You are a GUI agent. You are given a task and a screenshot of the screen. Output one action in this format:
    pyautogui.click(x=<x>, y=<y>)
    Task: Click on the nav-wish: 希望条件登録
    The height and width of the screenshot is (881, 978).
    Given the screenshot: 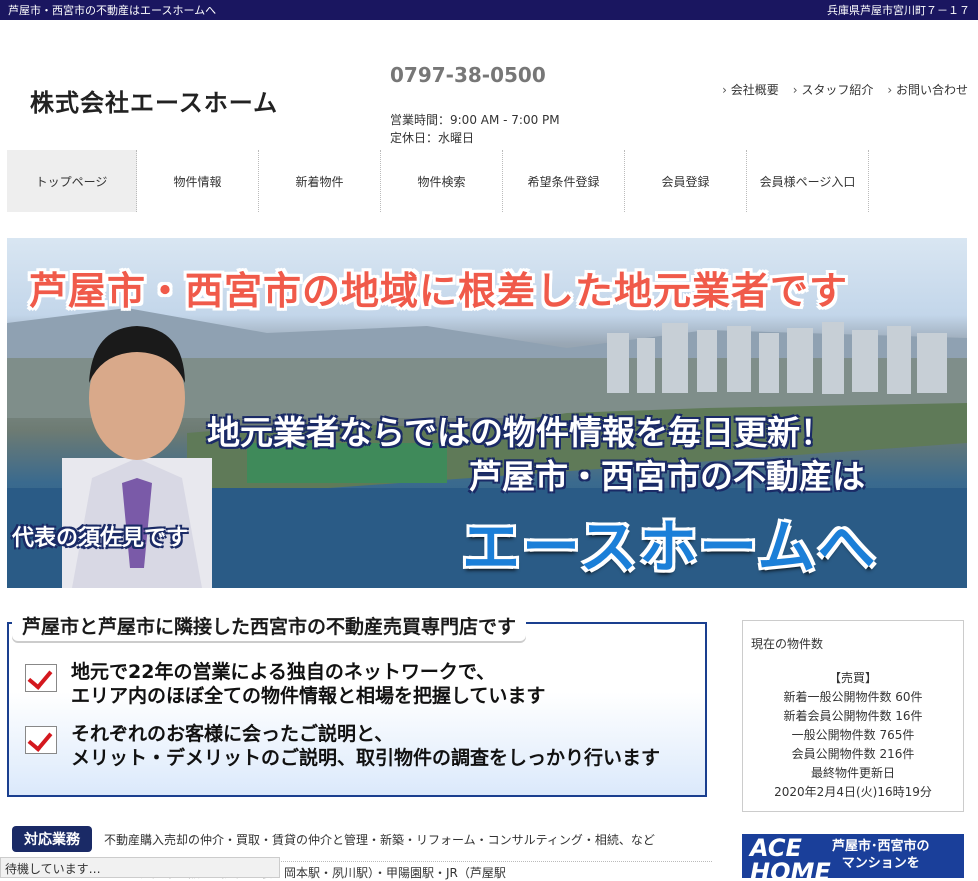 What is the action you would take?
    pyautogui.click(x=564, y=181)
    